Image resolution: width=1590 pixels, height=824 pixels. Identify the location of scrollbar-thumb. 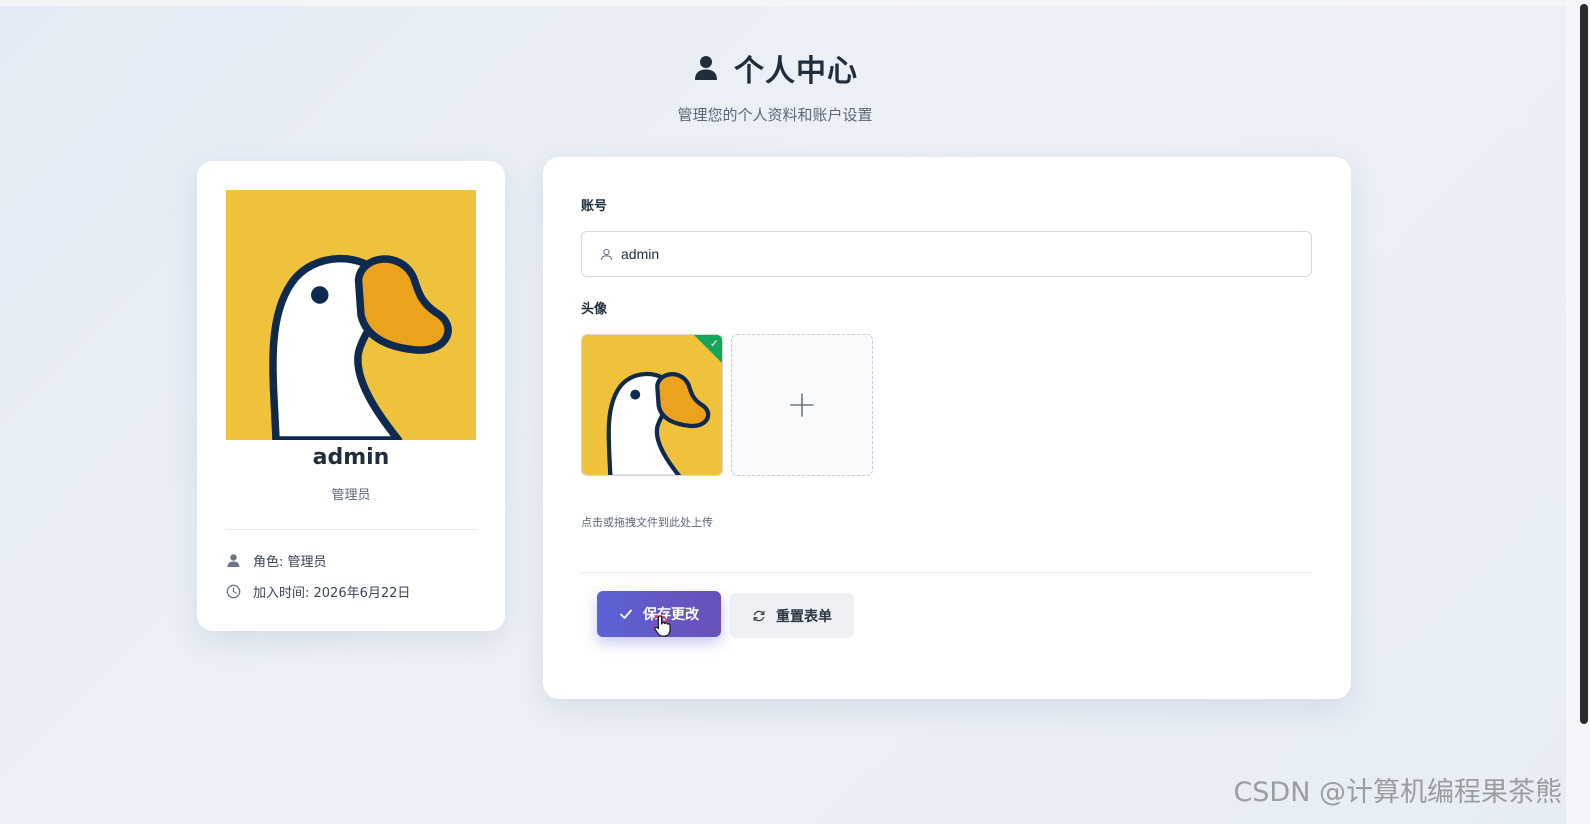
(1584, 364).